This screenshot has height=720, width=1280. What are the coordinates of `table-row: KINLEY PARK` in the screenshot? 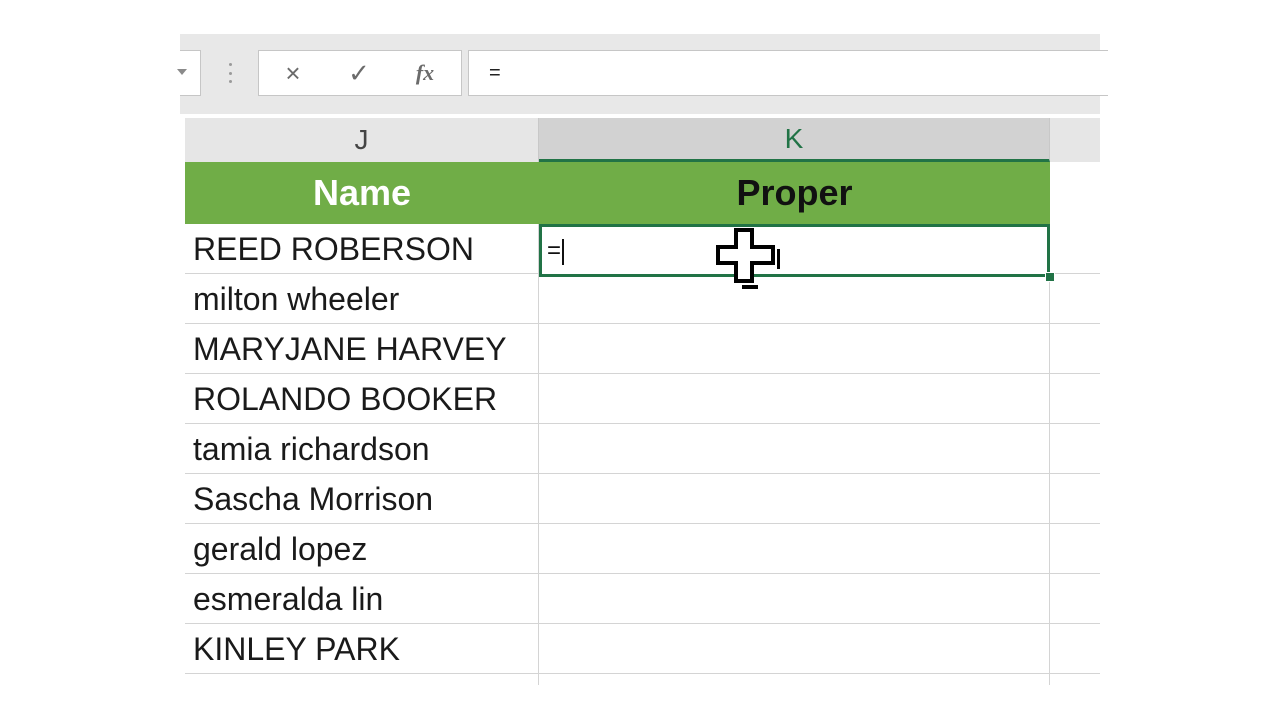 It's located at (642, 649).